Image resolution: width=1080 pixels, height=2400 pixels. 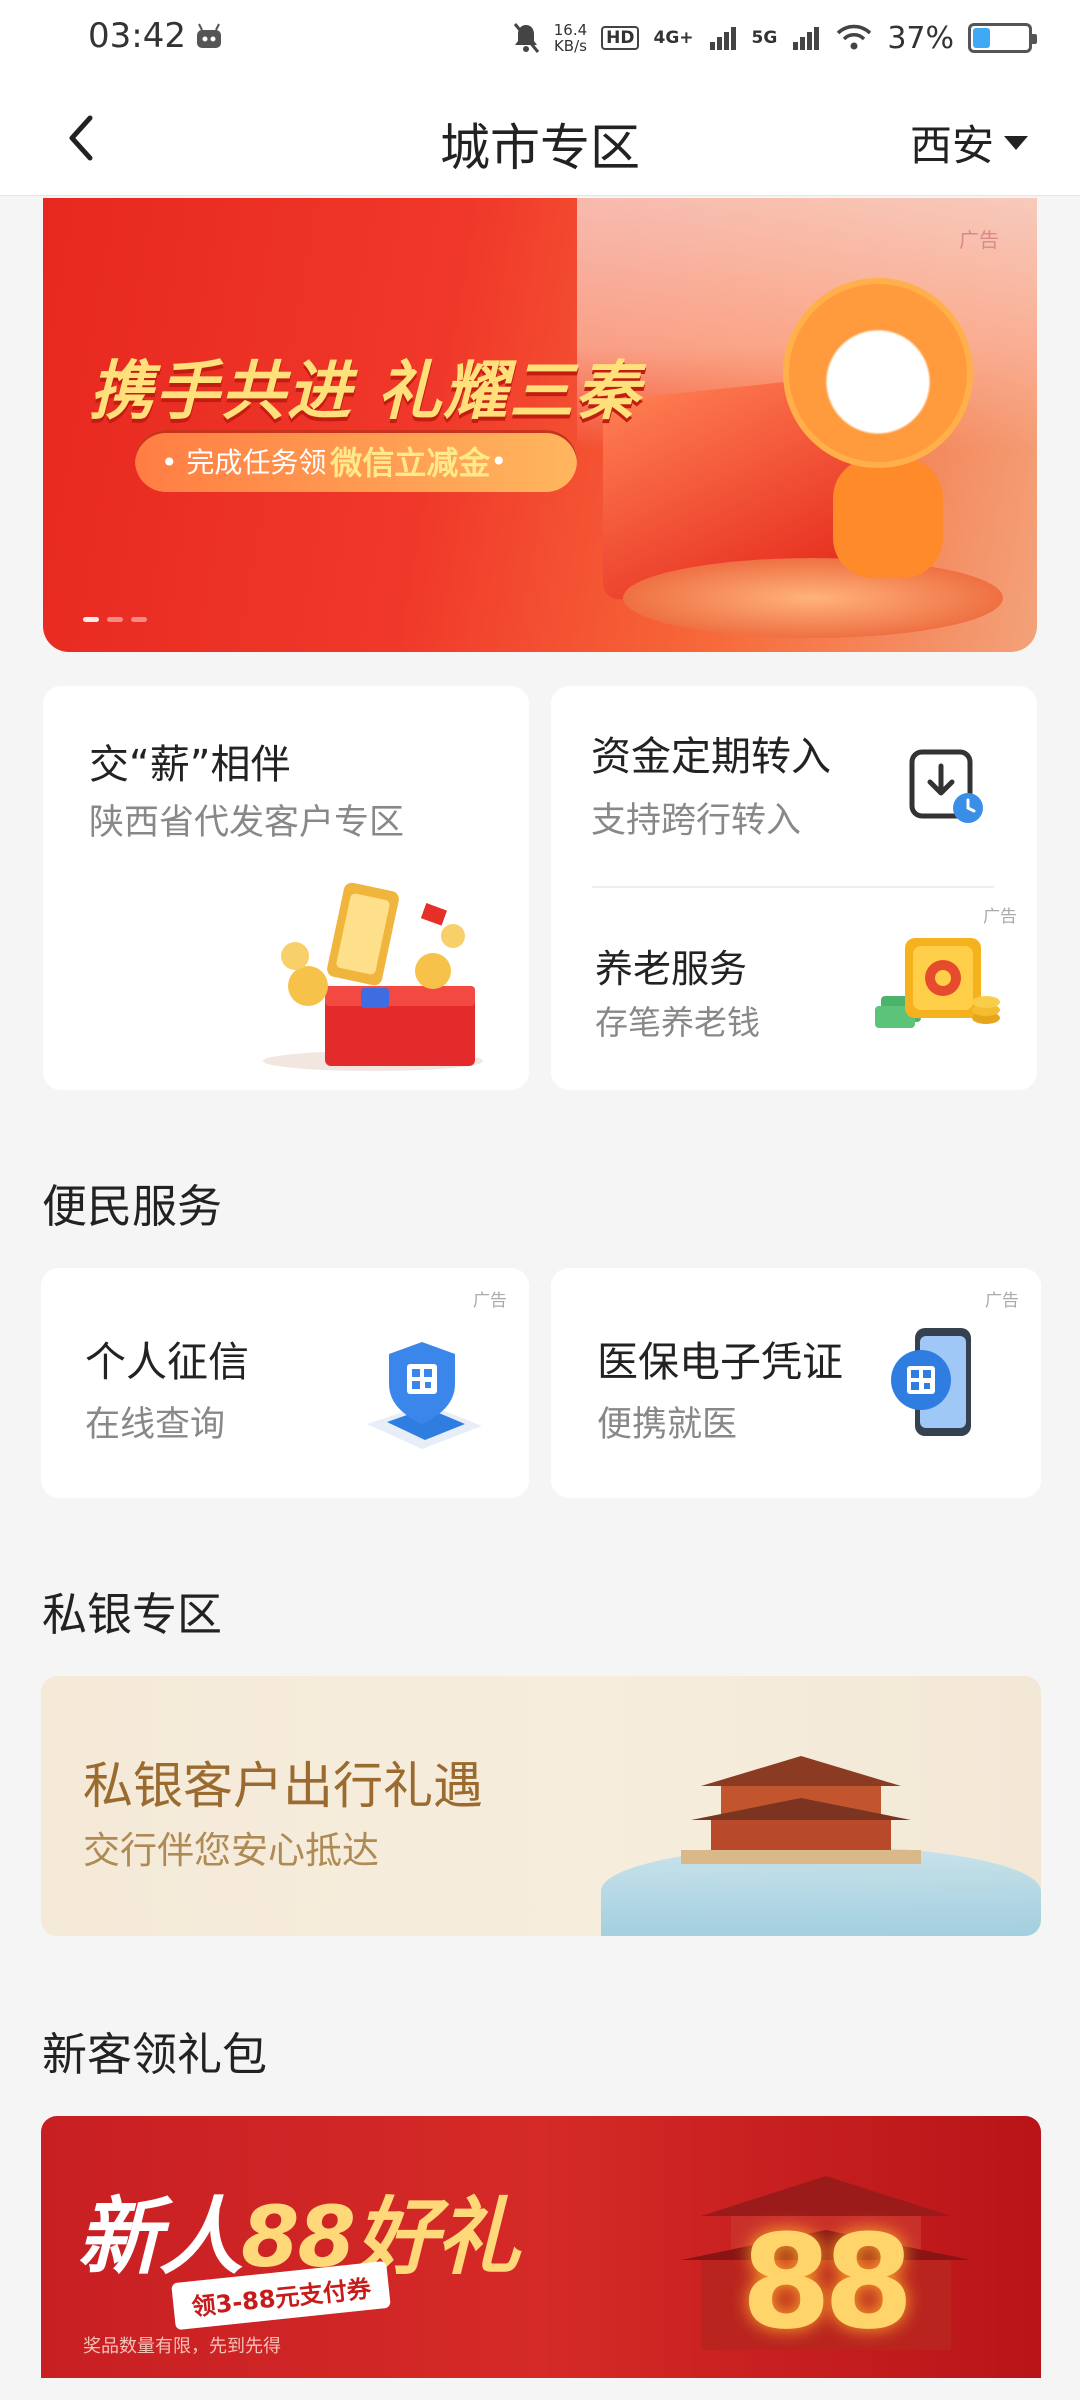 I want to click on pill-highlight: 微信立减金, so click(x=410, y=463).